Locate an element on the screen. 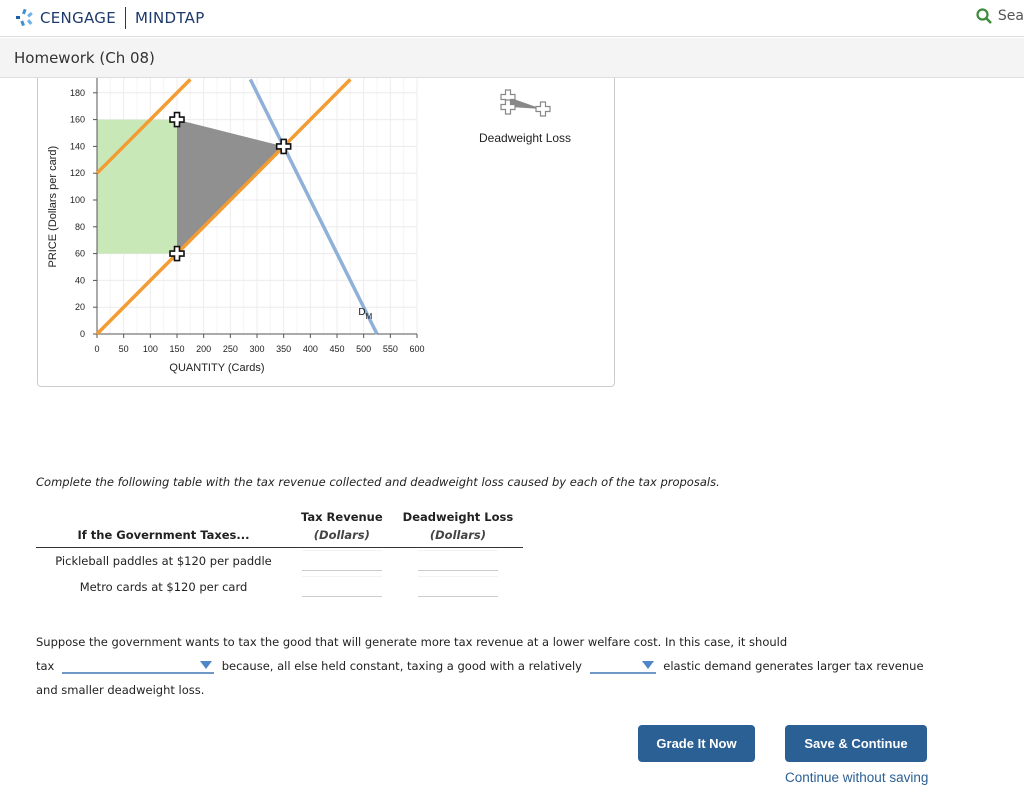 The image size is (1024, 805). save-continue-button: Save & Continue is located at coordinates (856, 743).